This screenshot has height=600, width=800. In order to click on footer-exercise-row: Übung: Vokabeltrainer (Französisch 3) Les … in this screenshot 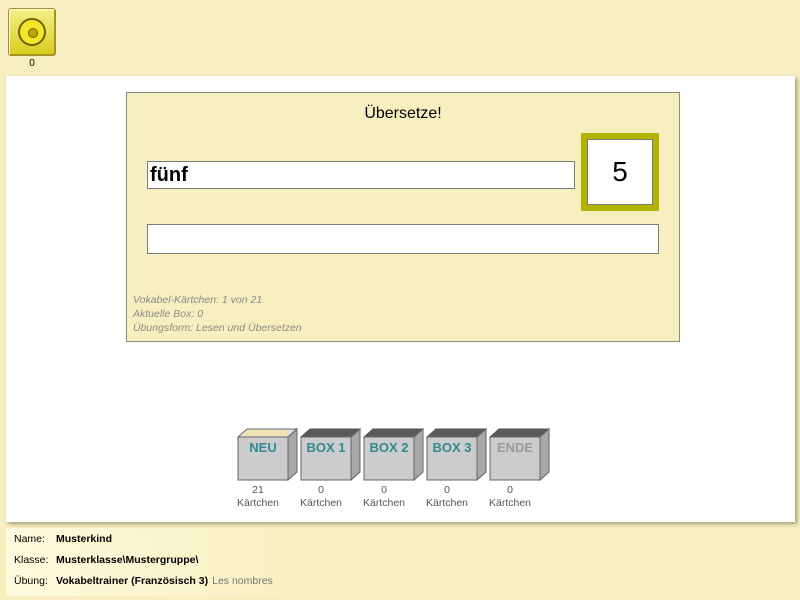, I will do `click(143, 581)`.